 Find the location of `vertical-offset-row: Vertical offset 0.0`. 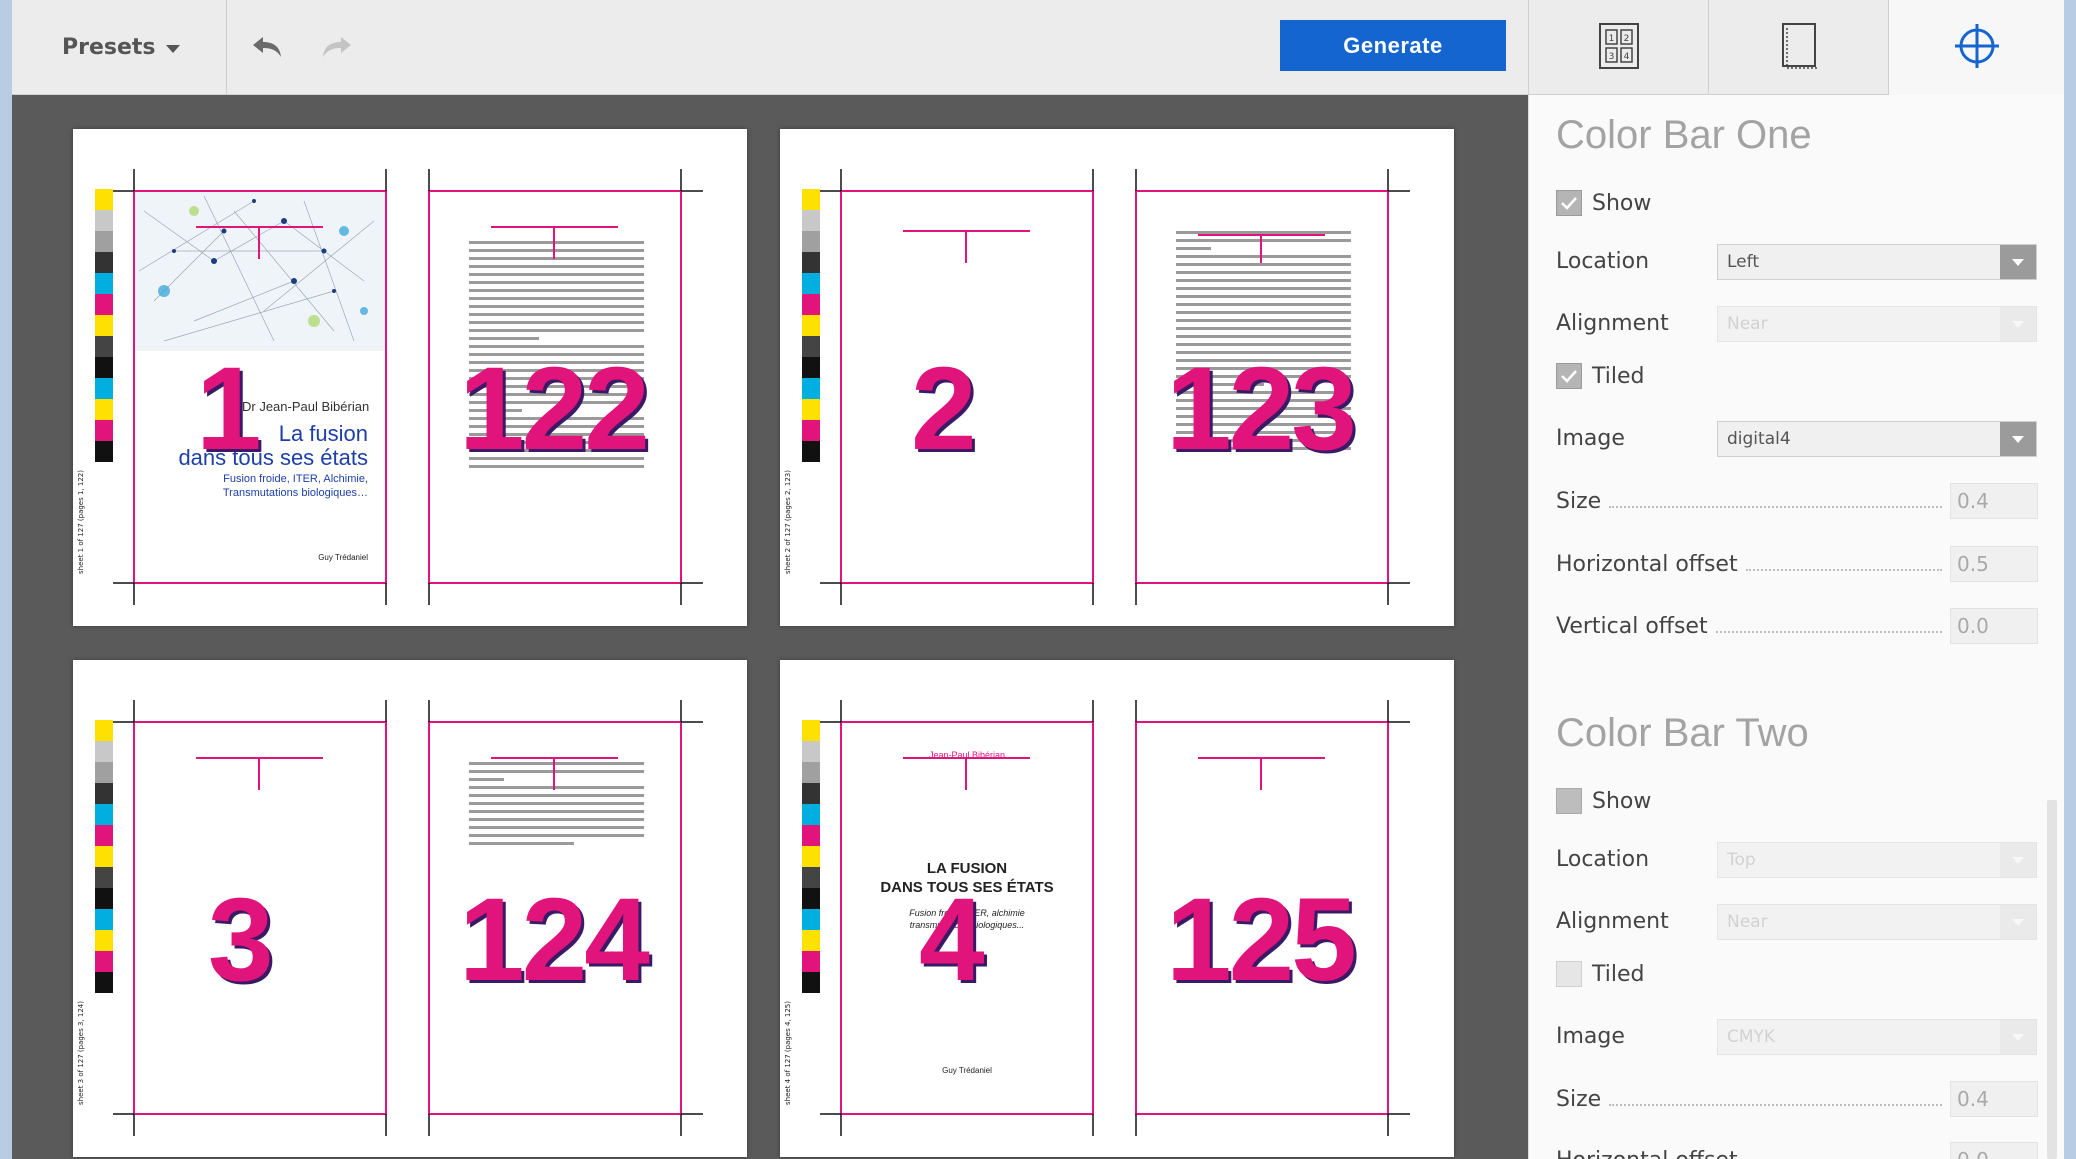

vertical-offset-row: Vertical offset 0.0 is located at coordinates (1797, 626).